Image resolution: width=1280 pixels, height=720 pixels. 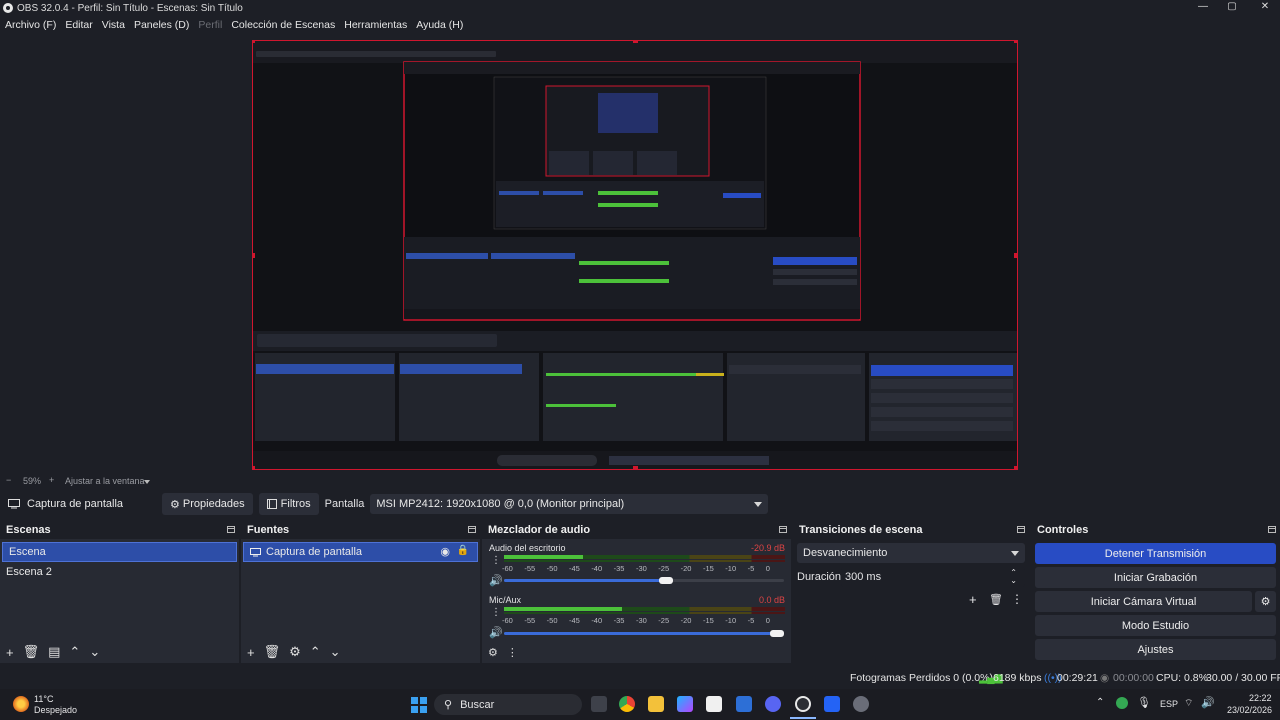 What do you see at coordinates (1155, 577) in the screenshot?
I see `start-recording-button: Iniciar Grabación` at bounding box center [1155, 577].